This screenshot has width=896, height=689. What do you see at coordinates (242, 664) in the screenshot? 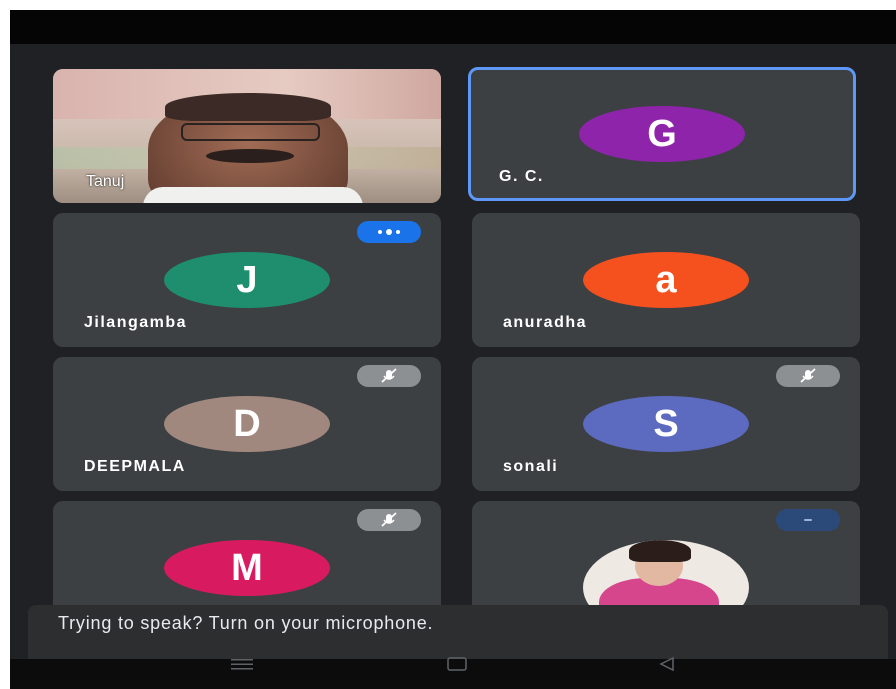
I see `menu-icon` at bounding box center [242, 664].